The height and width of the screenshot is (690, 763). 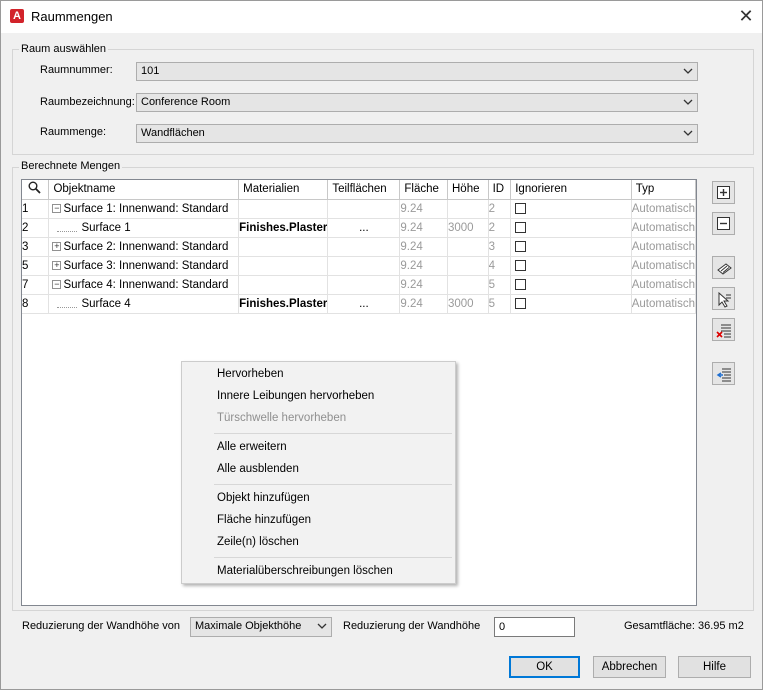 What do you see at coordinates (283, 190) in the screenshot?
I see `column-header-materialien: Materialien` at bounding box center [283, 190].